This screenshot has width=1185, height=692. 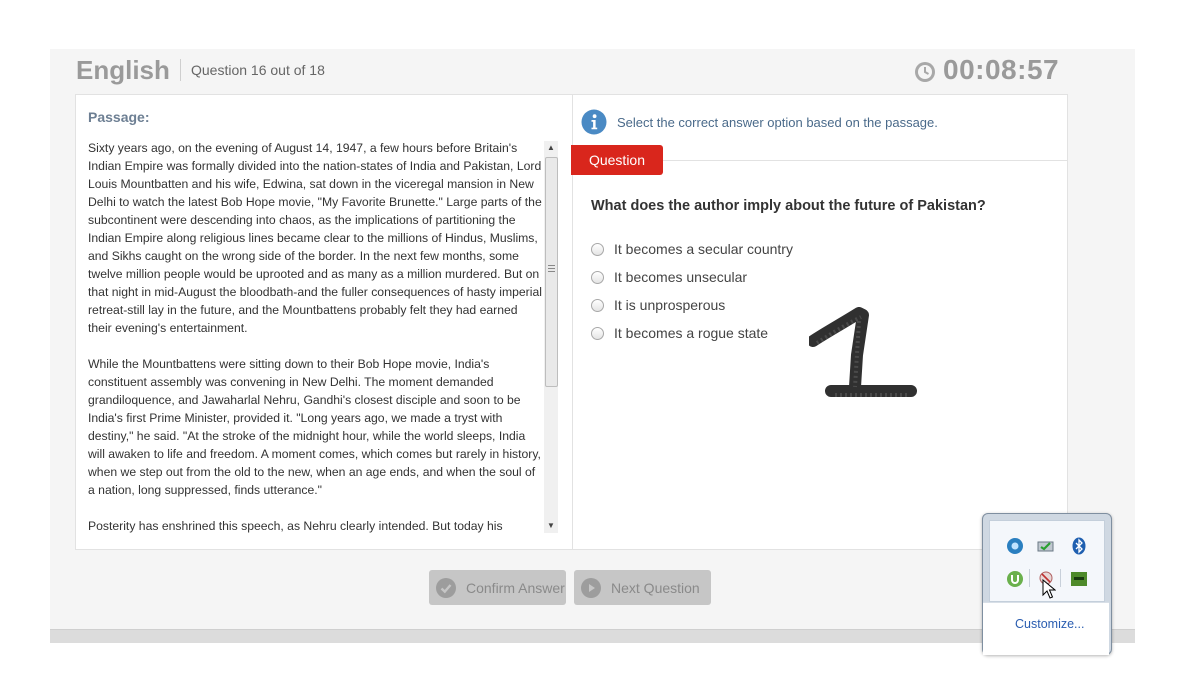 I want to click on passage-scrollbar: ▲ ▼, so click(x=551, y=337).